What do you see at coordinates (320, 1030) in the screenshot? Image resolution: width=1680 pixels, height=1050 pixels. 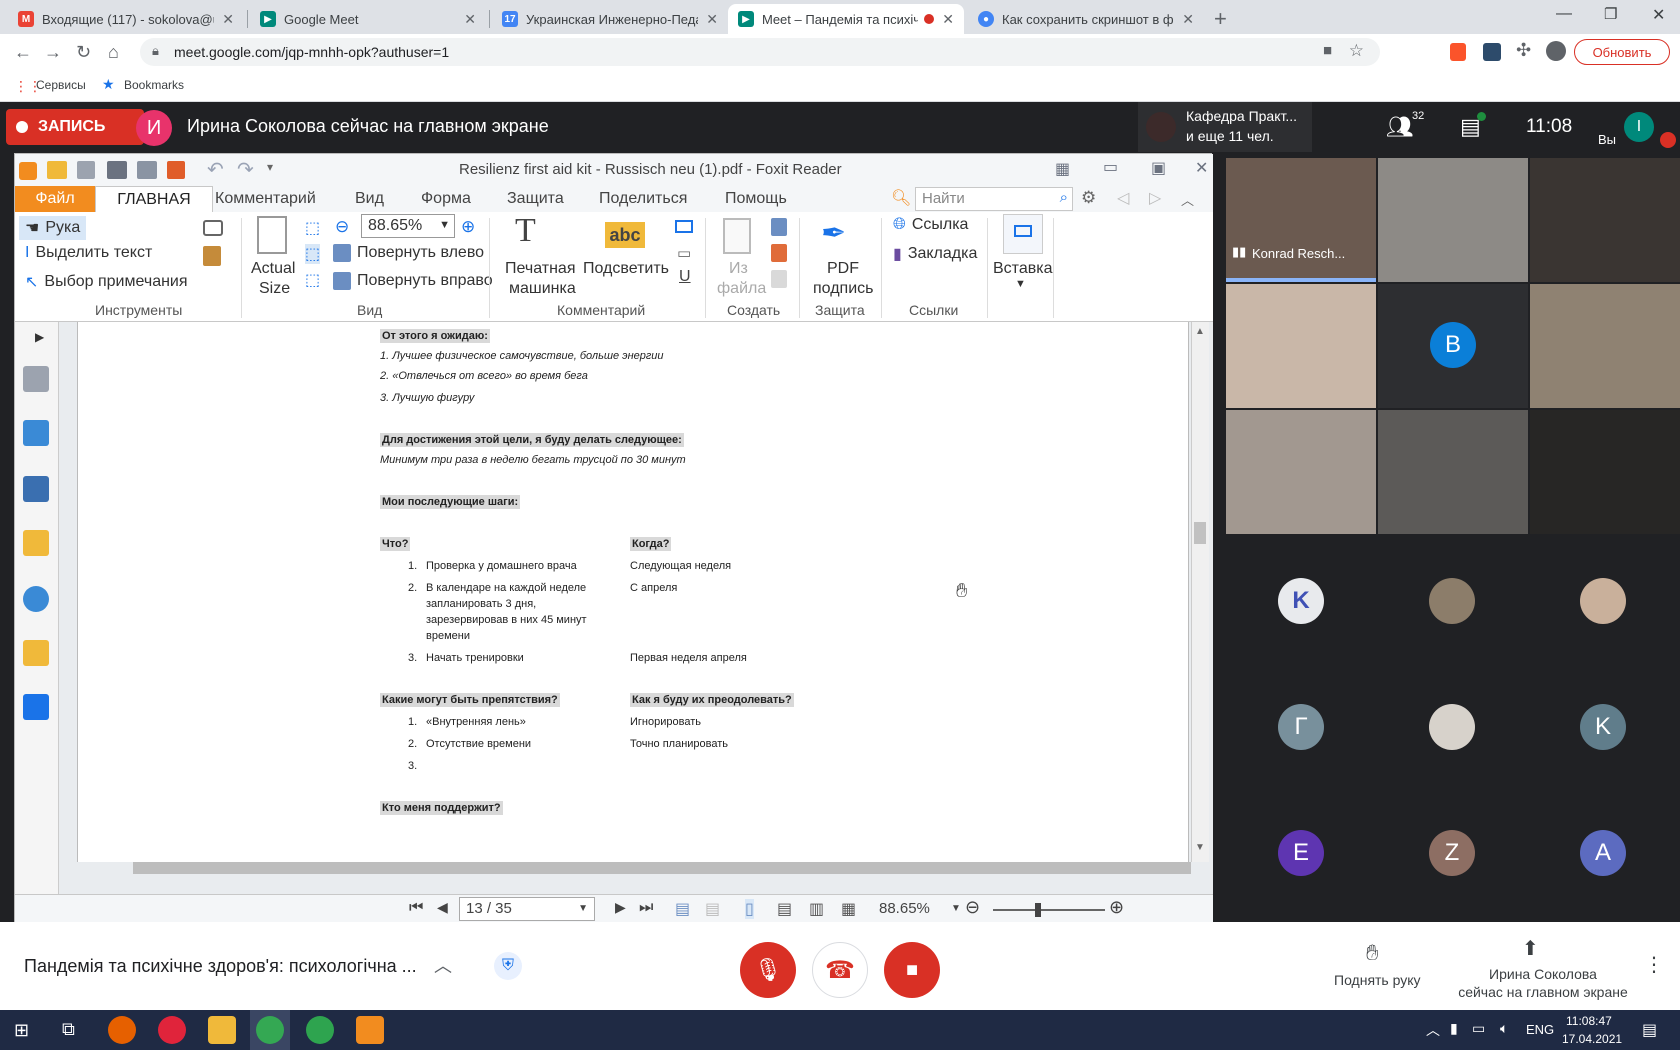 I see `utorrent-icon` at bounding box center [320, 1030].